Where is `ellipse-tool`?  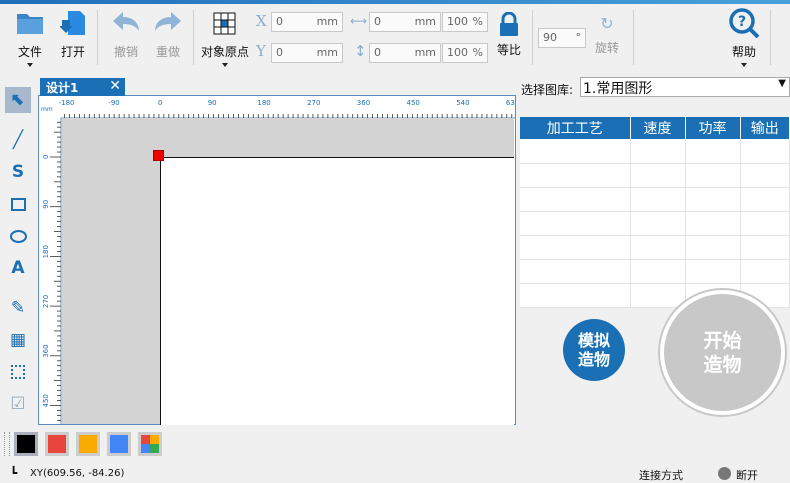
ellipse-tool is located at coordinates (18, 236).